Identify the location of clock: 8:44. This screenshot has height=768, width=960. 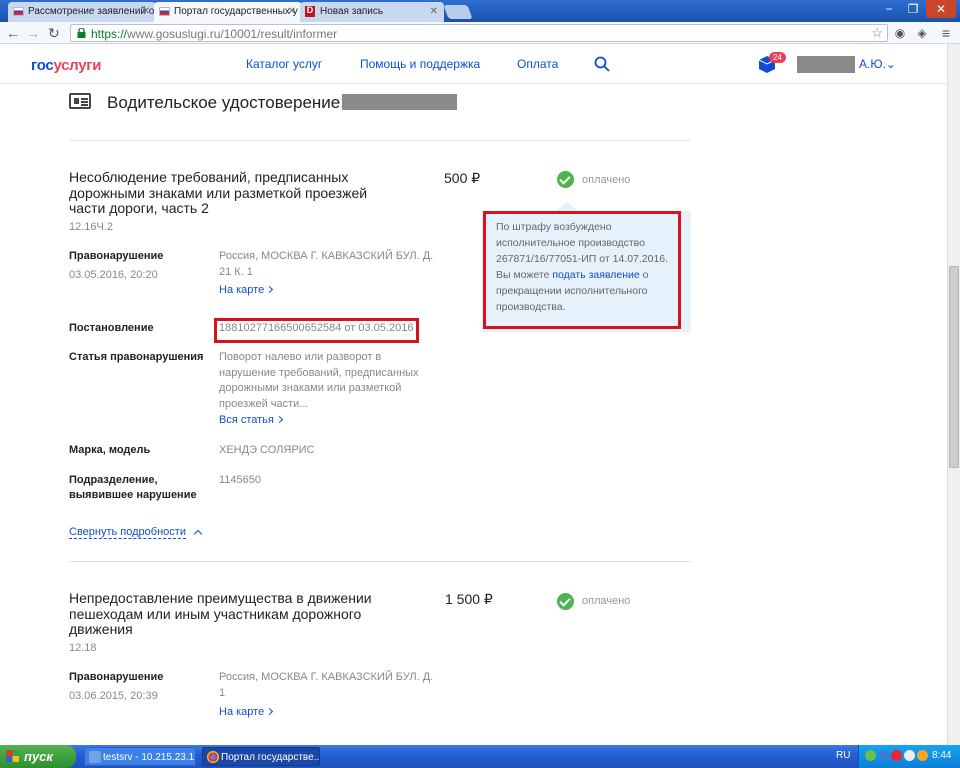
(942, 755).